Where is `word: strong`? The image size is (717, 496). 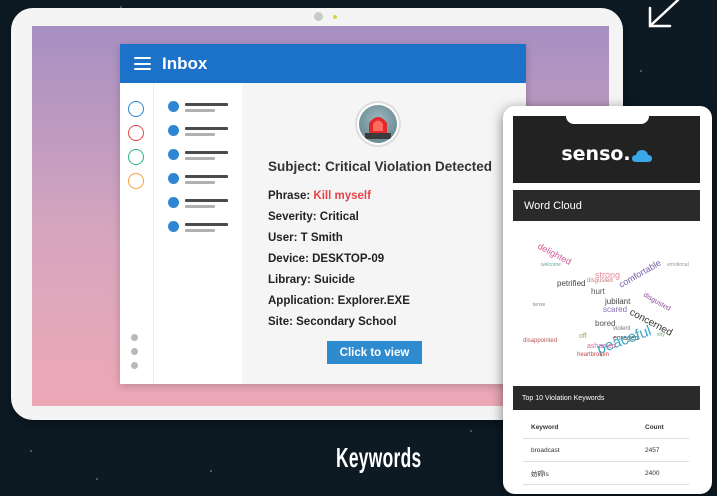
word: strong is located at coordinates (607, 275).